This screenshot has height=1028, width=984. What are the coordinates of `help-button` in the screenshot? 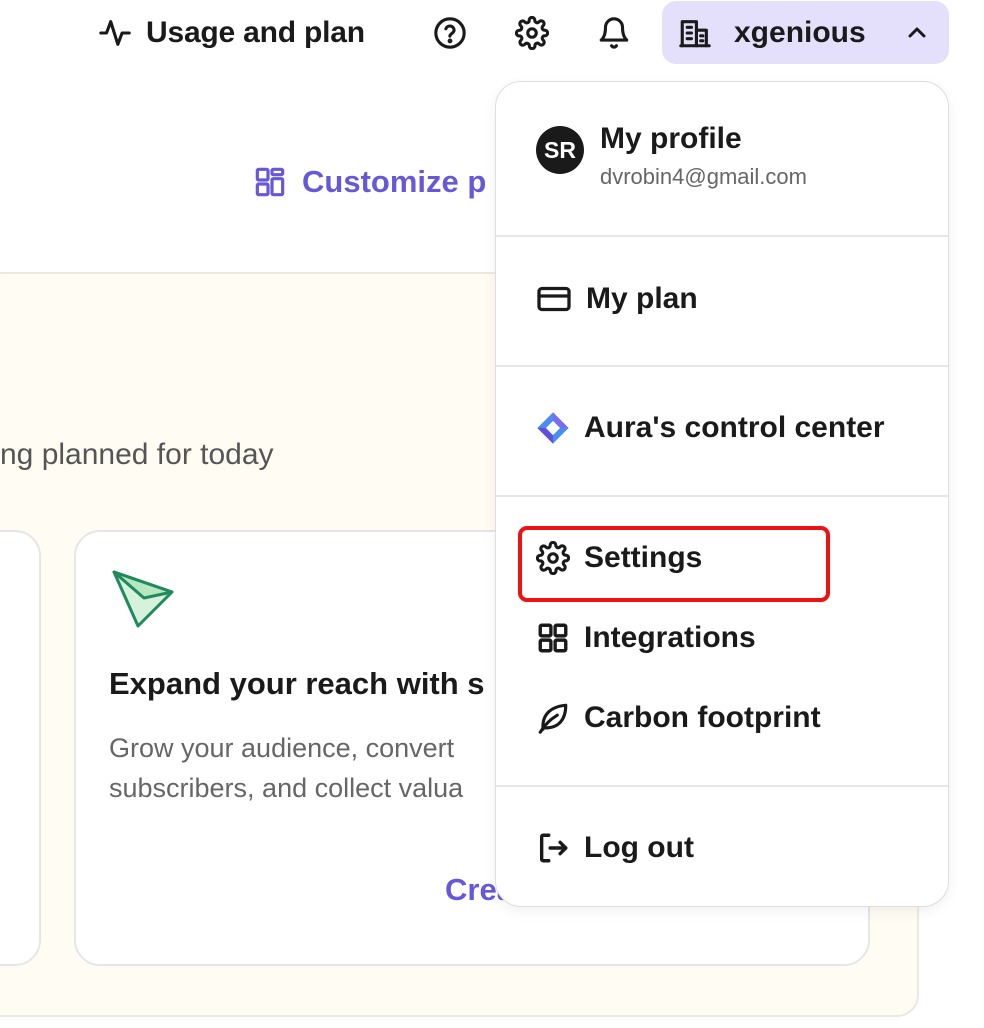 It's located at (450, 33).